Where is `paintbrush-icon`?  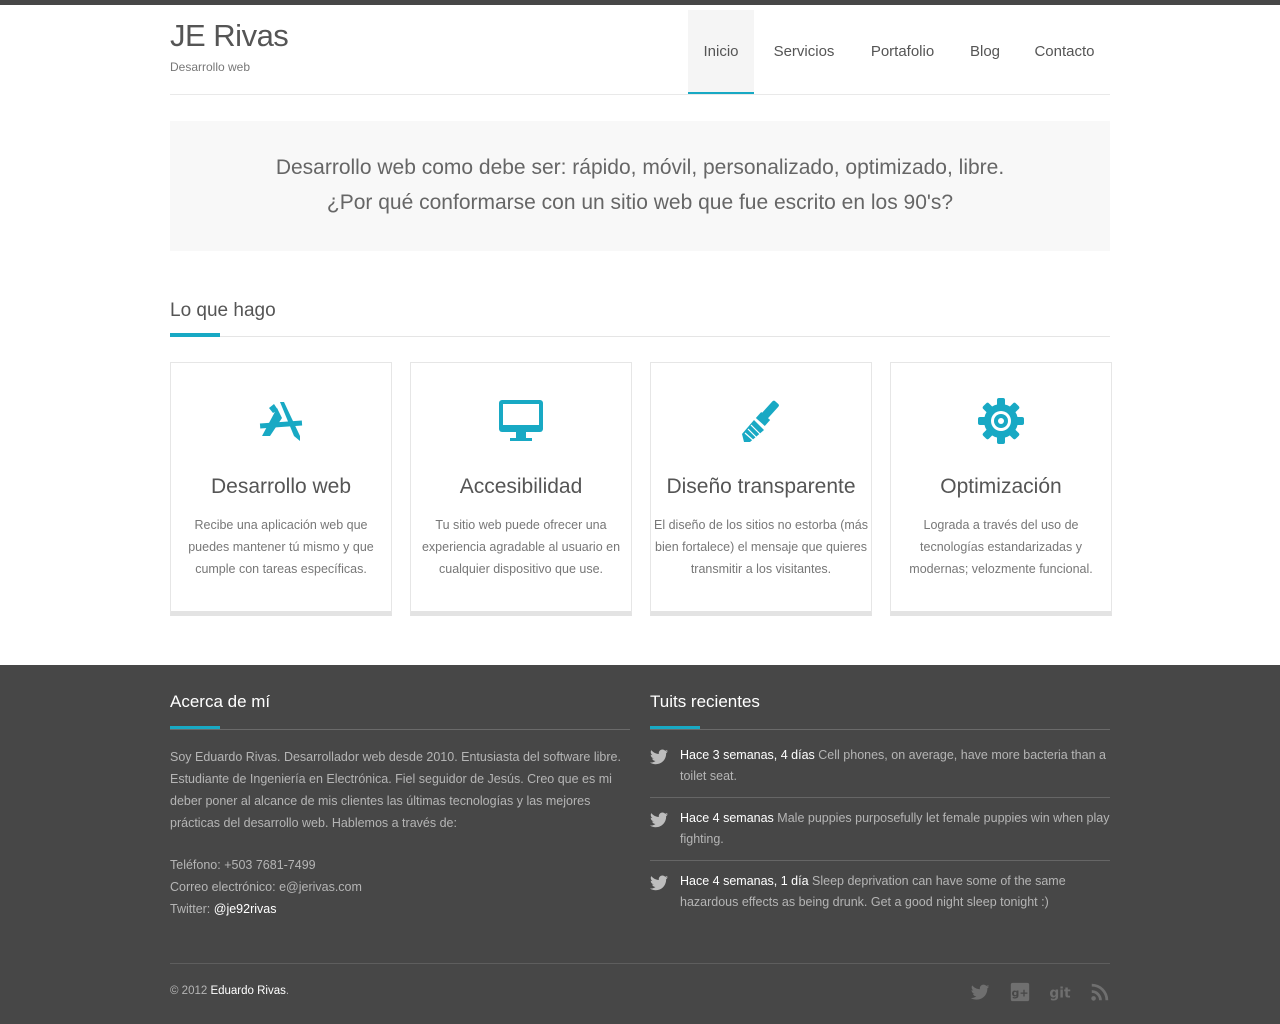
paintbrush-icon is located at coordinates (761, 421).